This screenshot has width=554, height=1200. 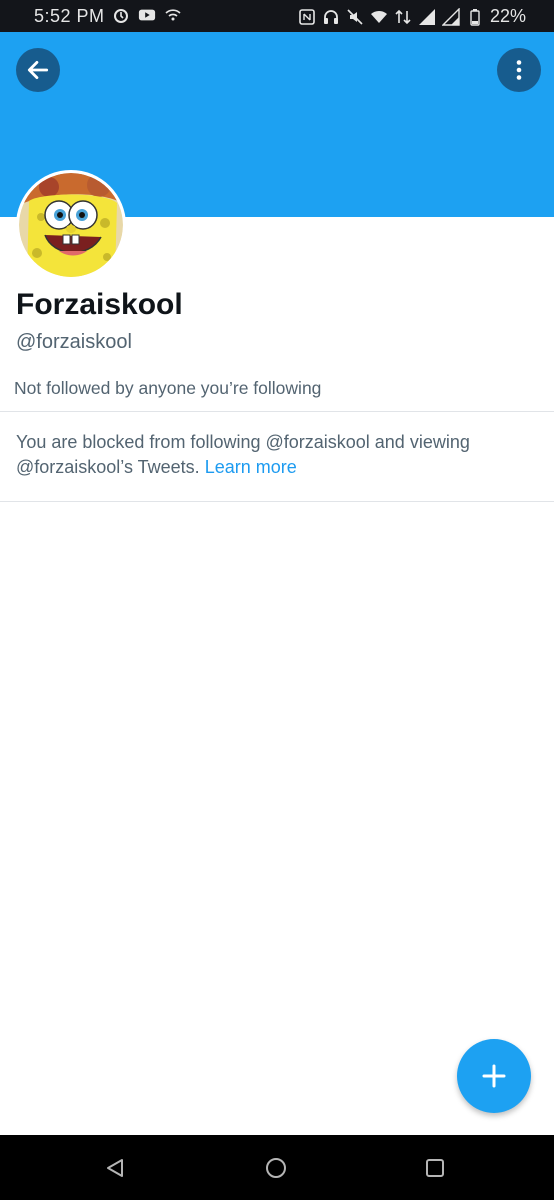 I want to click on more-options-button, so click(x=519, y=70).